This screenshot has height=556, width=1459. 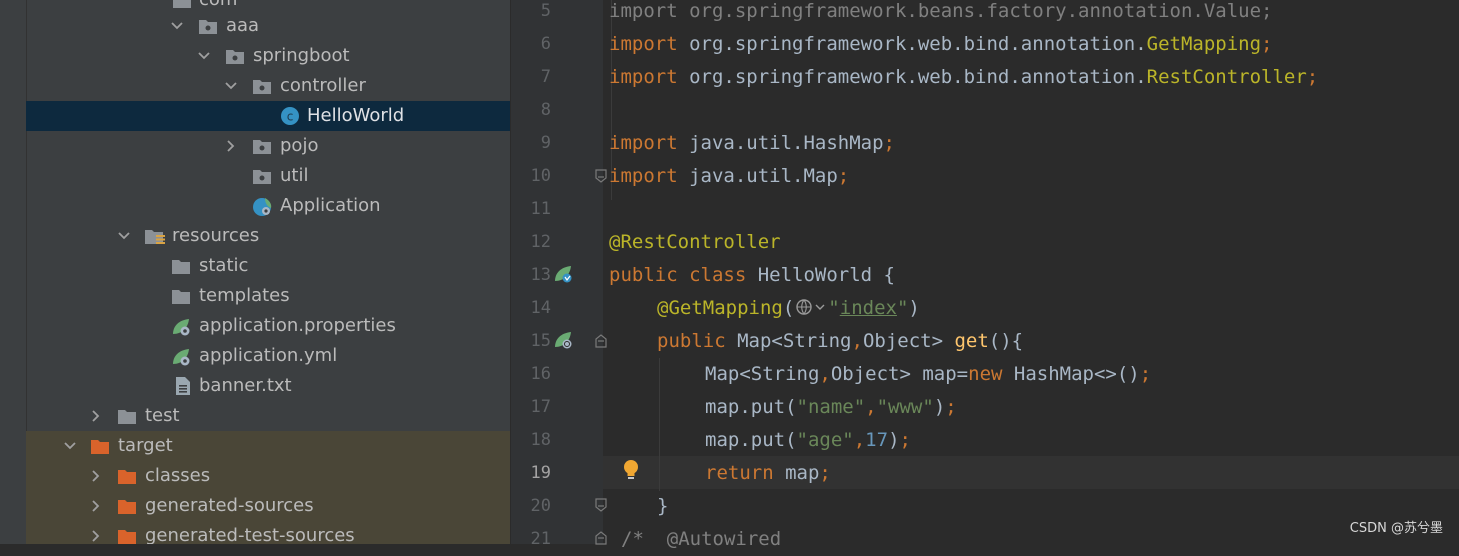 I want to click on code-line-20: }, so click(x=662, y=506).